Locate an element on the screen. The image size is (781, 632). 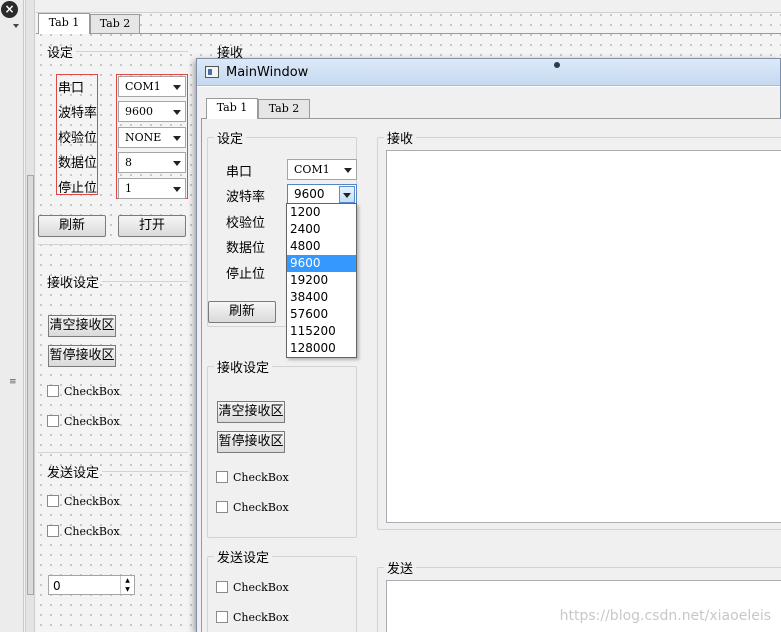
designer-checkbox-4: CheckBox is located at coordinates (83, 531).